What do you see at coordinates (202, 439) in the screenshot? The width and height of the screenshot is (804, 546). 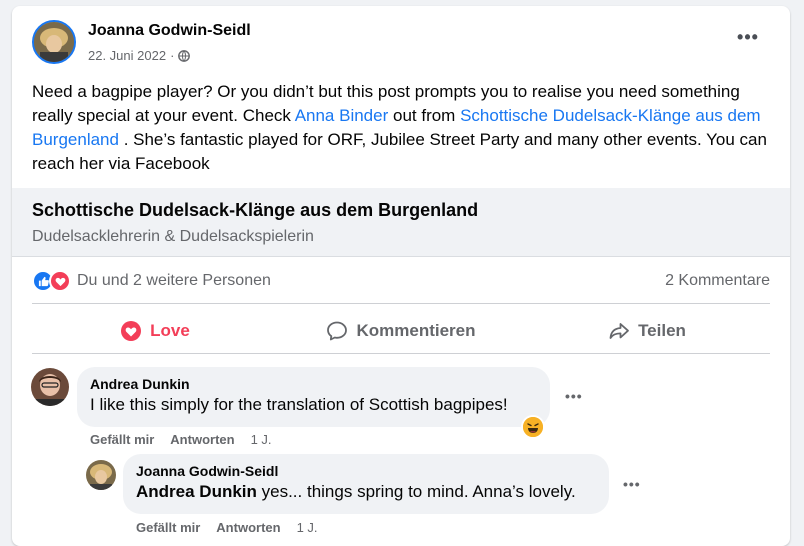 I see `comment-reply-button: Antworten` at bounding box center [202, 439].